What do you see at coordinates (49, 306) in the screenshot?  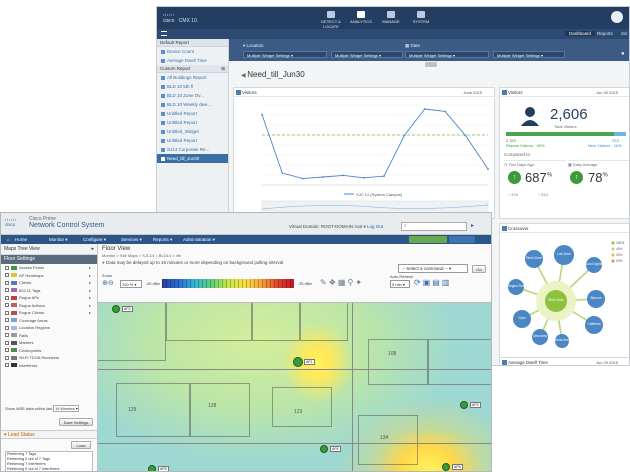 I see `layer-row: Rogue Adhocs ▸` at bounding box center [49, 306].